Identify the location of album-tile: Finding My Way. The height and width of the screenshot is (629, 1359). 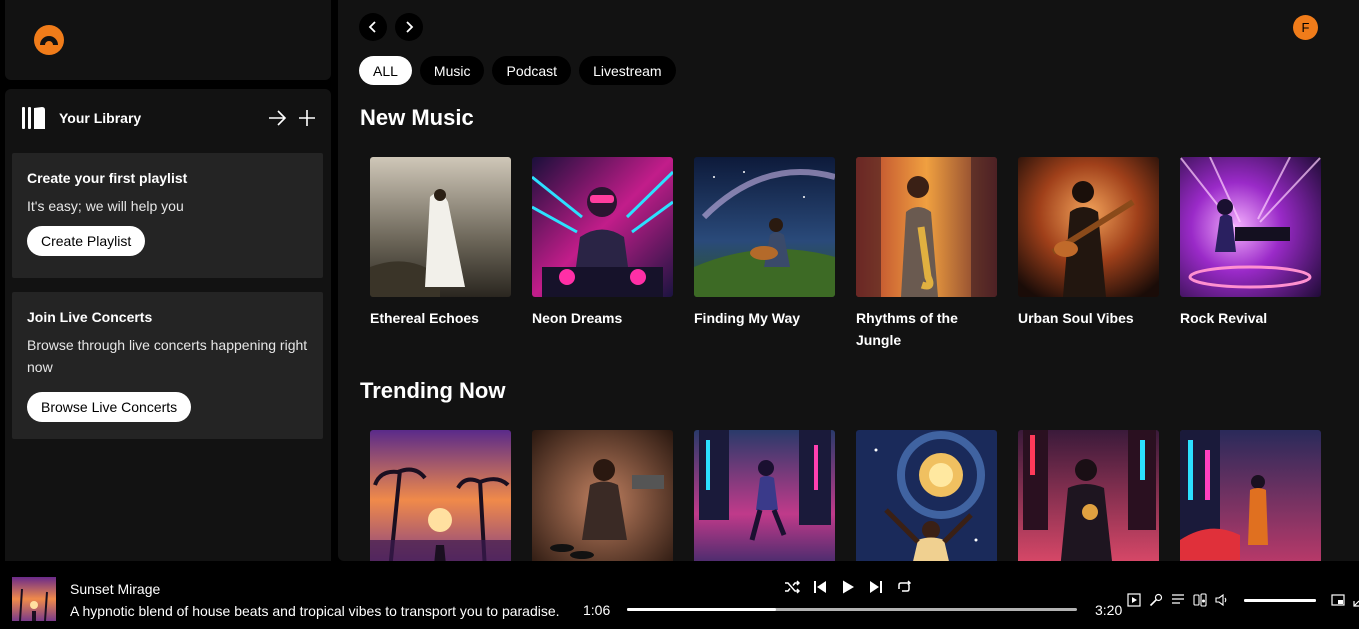
(764, 254).